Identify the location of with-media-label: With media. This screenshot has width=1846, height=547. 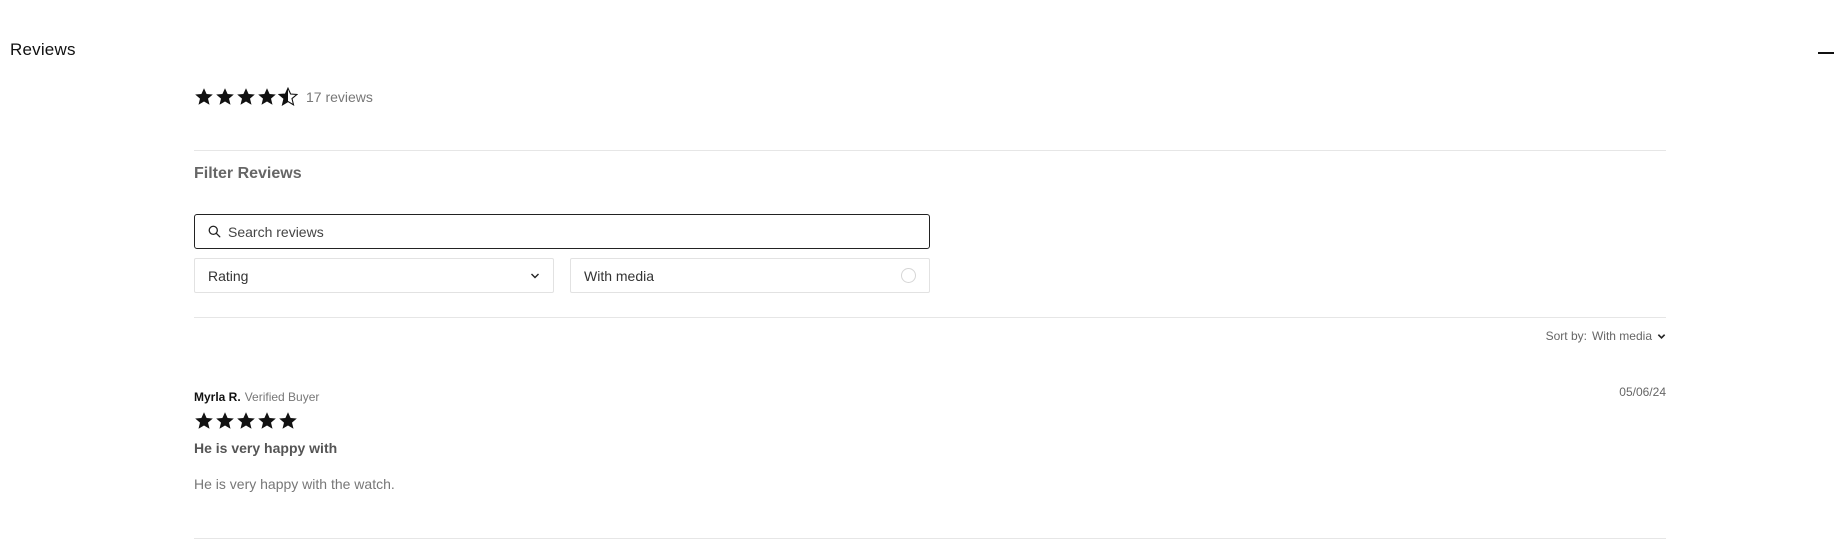
(619, 275).